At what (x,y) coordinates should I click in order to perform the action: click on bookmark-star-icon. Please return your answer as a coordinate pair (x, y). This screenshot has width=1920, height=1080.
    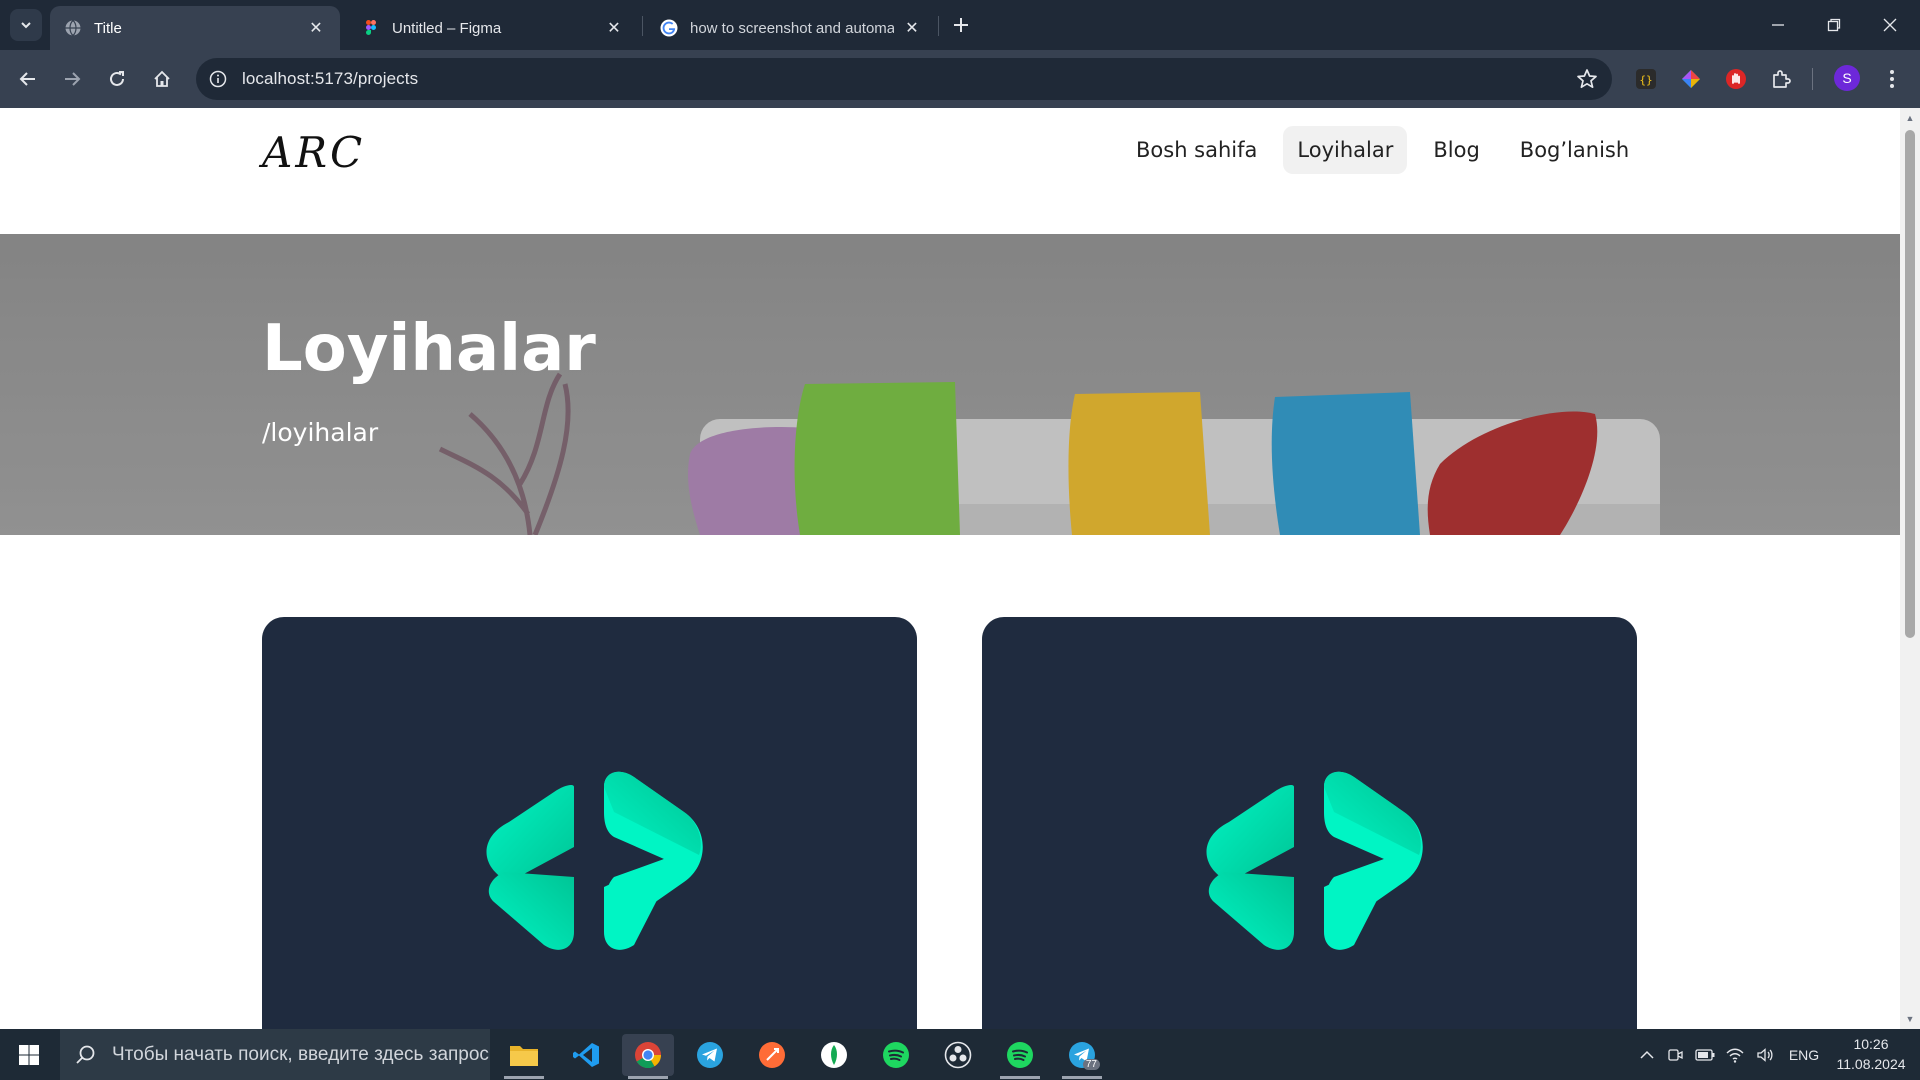
    Looking at the image, I should click on (1587, 79).